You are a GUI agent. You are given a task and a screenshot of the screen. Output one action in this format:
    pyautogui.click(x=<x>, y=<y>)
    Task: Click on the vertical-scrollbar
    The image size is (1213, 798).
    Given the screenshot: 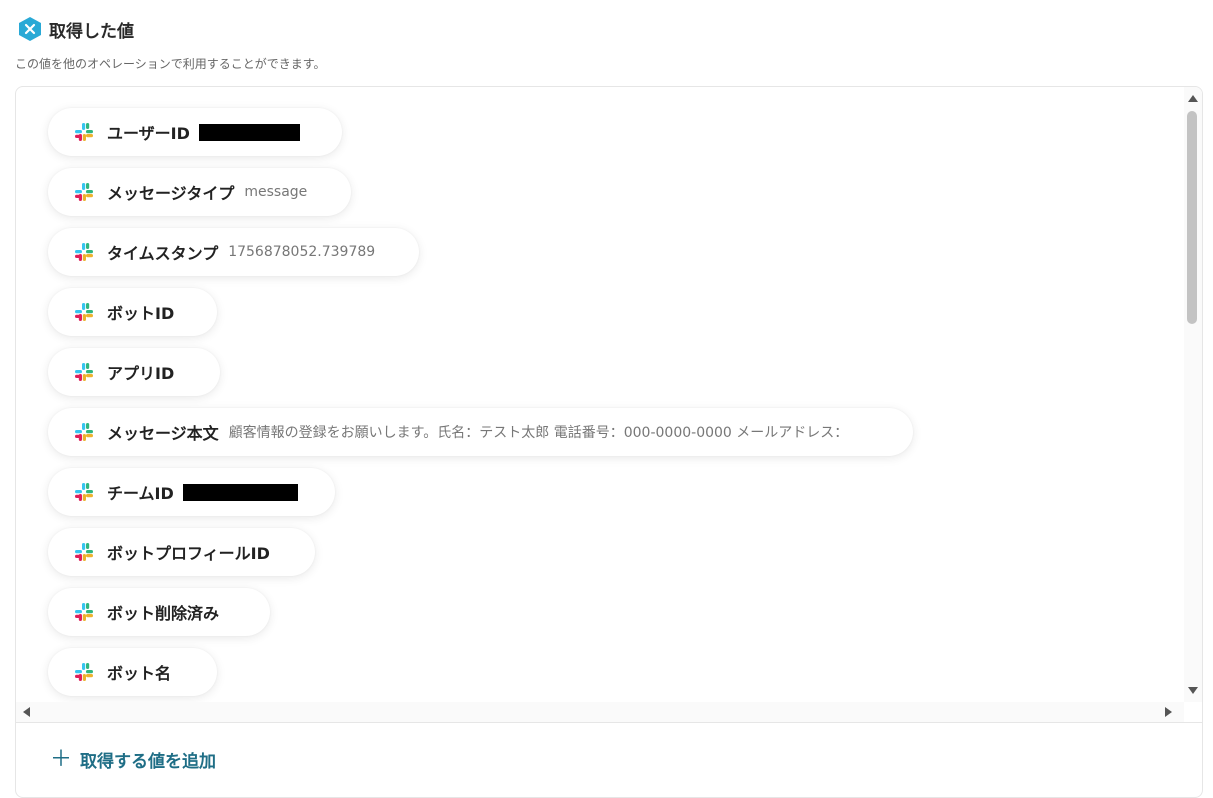 What is the action you would take?
    pyautogui.click(x=1193, y=394)
    